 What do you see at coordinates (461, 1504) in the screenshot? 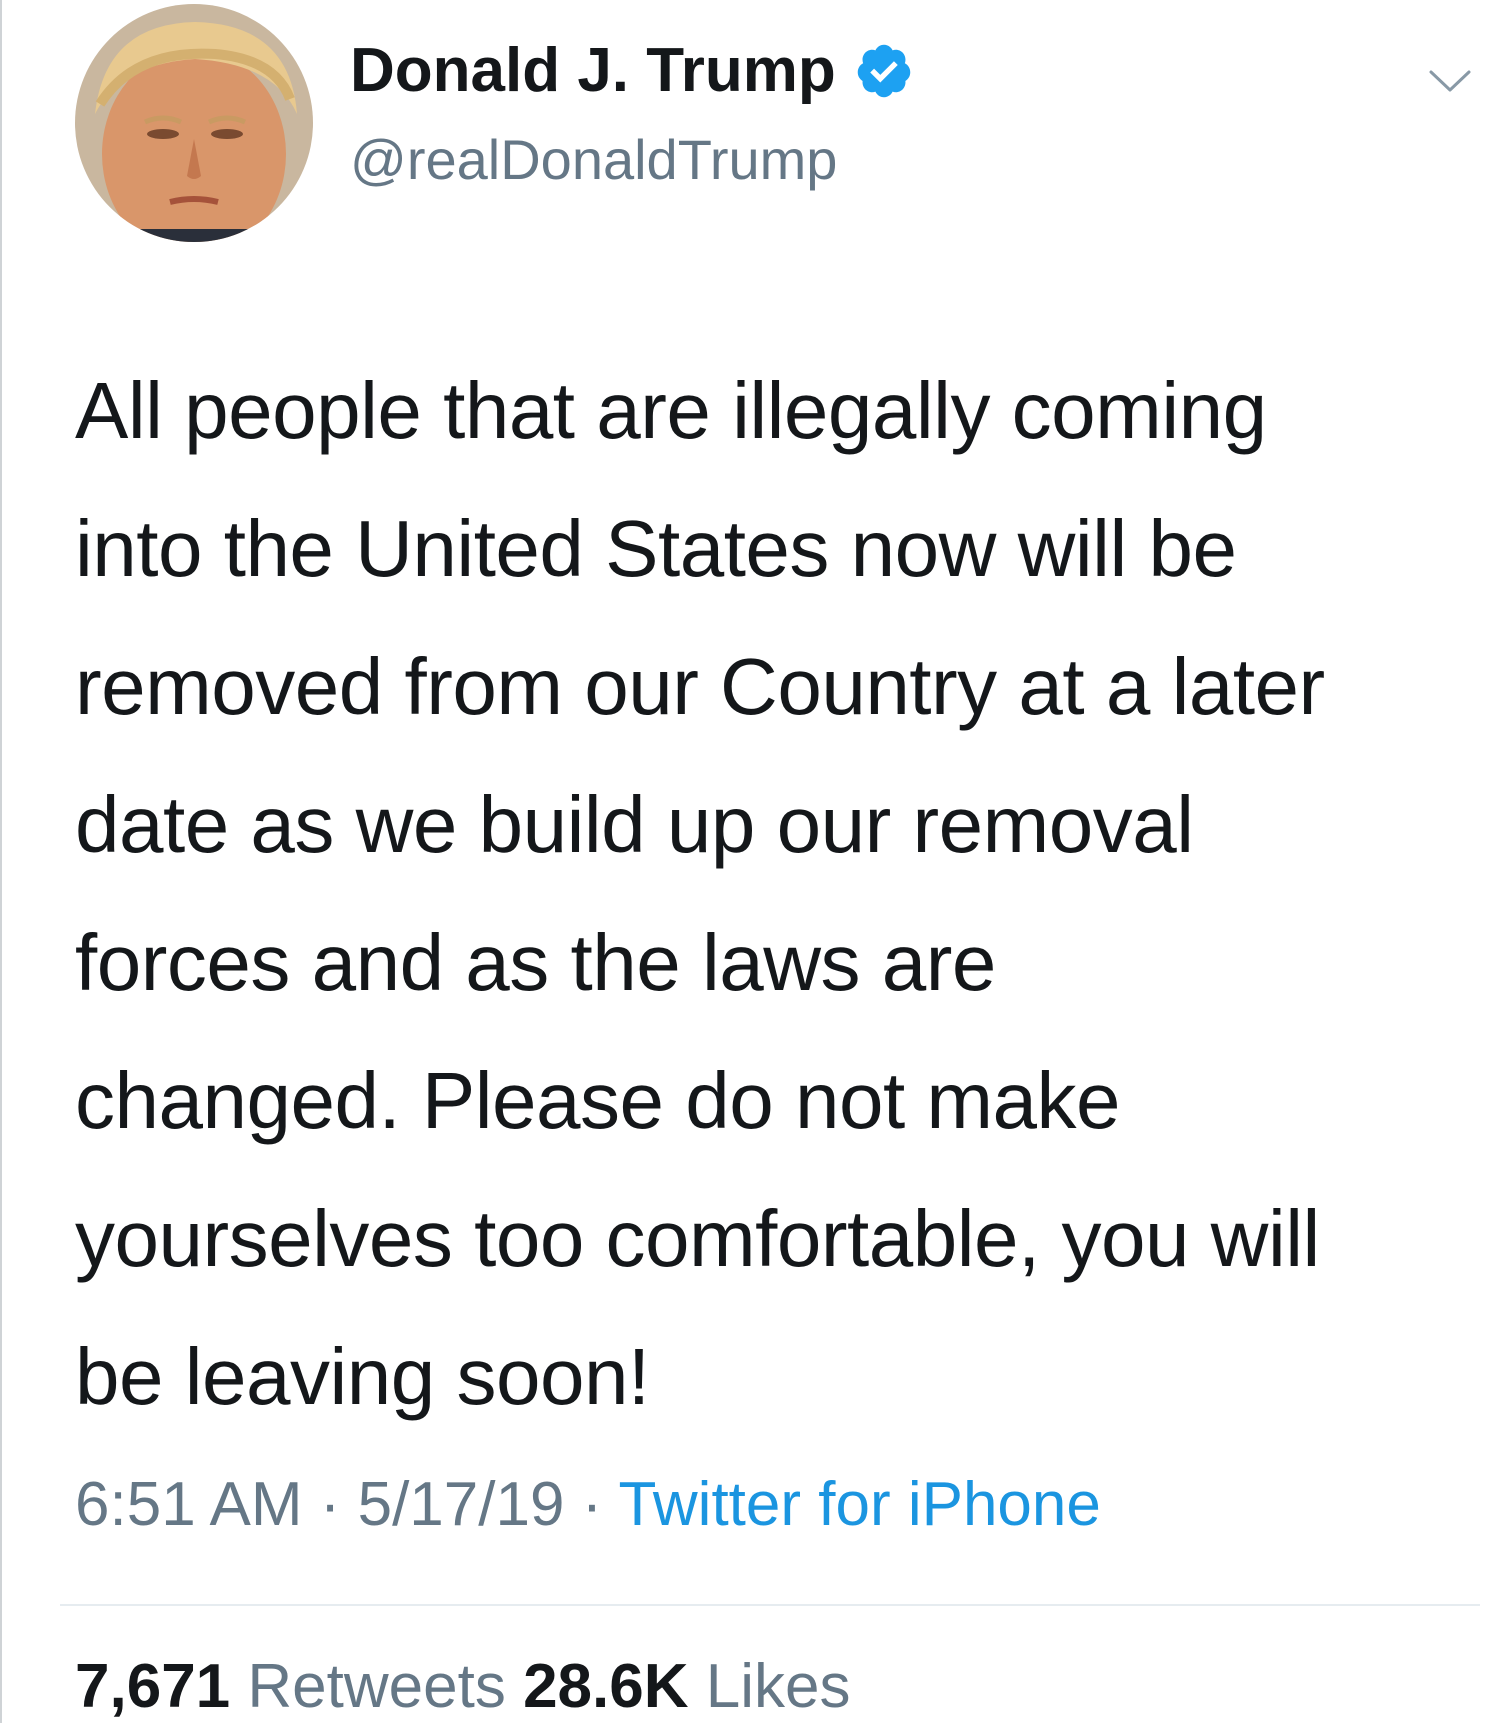
I see `tweet-date: 5/17/19` at bounding box center [461, 1504].